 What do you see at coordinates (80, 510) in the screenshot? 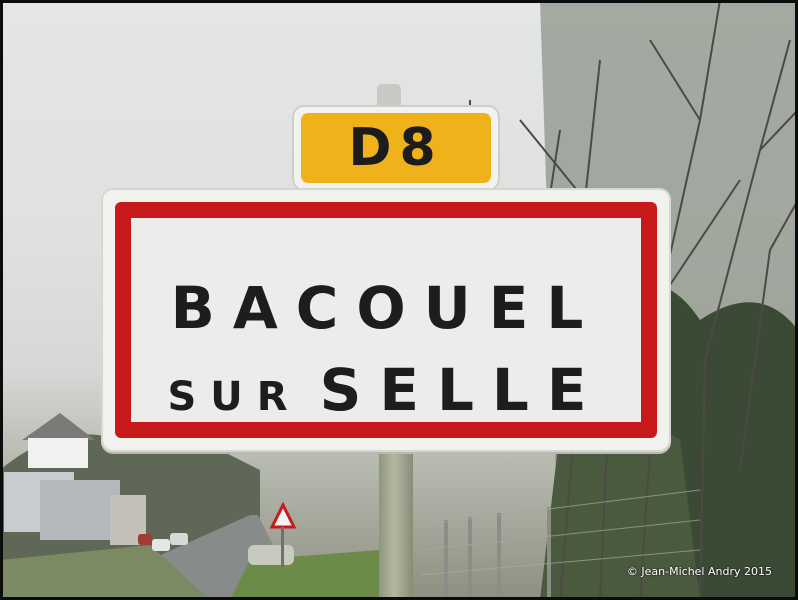
I see `building` at bounding box center [80, 510].